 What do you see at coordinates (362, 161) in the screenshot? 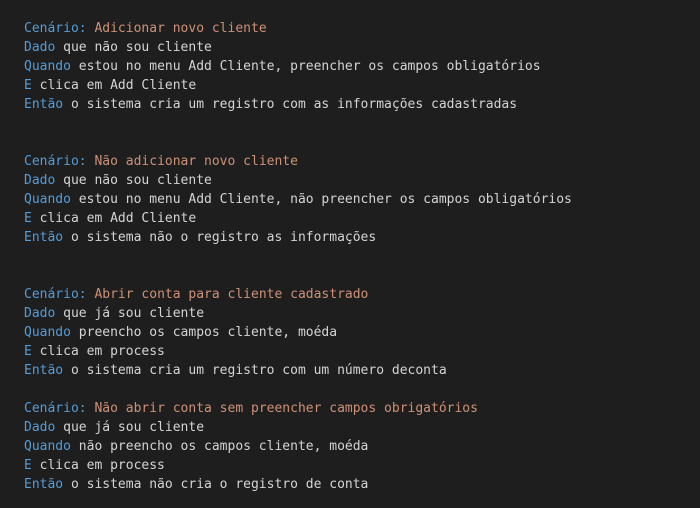
I see `scenario-line: Cenário: Não adicionar novo cliente` at bounding box center [362, 161].